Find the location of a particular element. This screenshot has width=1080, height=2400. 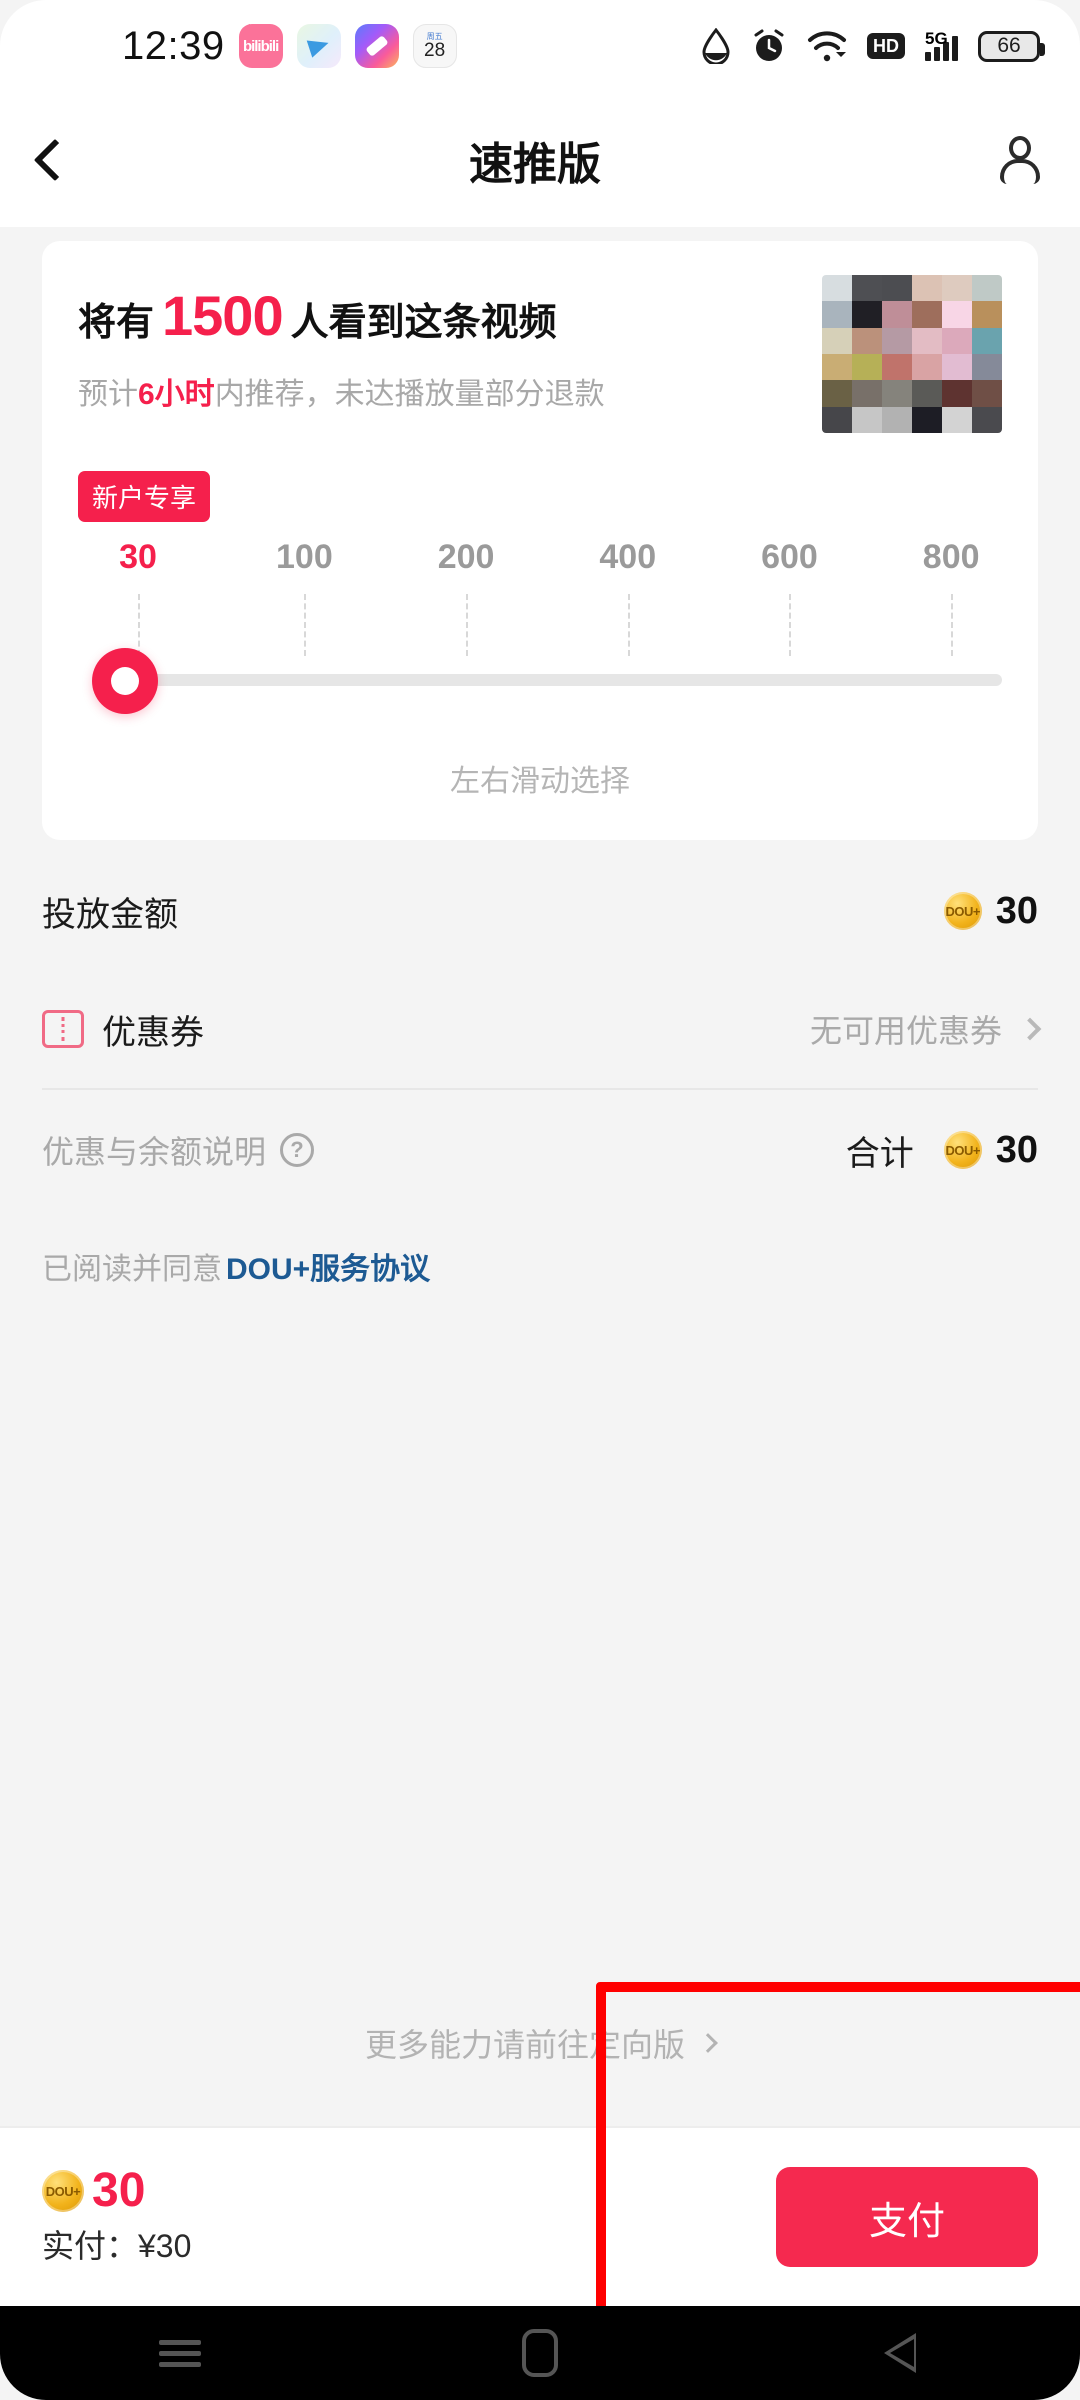

promo-card-top: 将有 1500 人看到这条视频 预计6小时内推荐，未达播放量部分退款 is located at coordinates (540, 354).